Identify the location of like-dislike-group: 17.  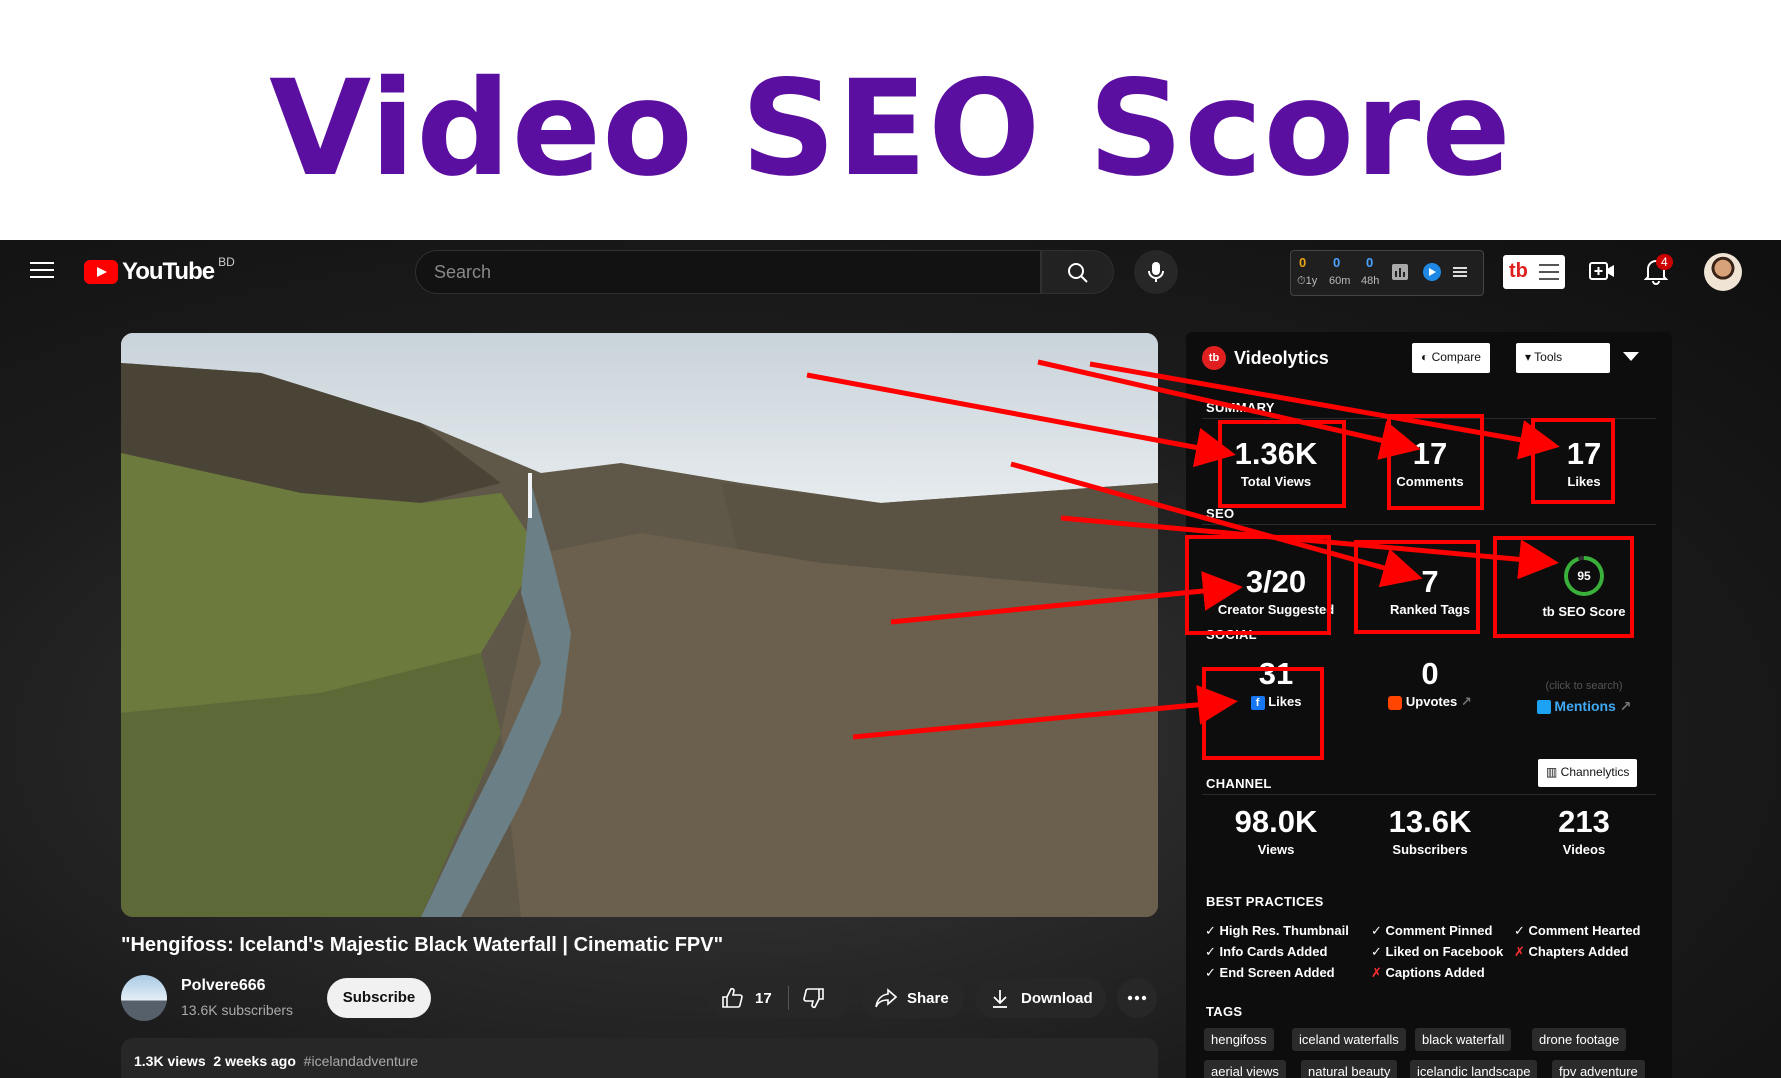
(778, 998).